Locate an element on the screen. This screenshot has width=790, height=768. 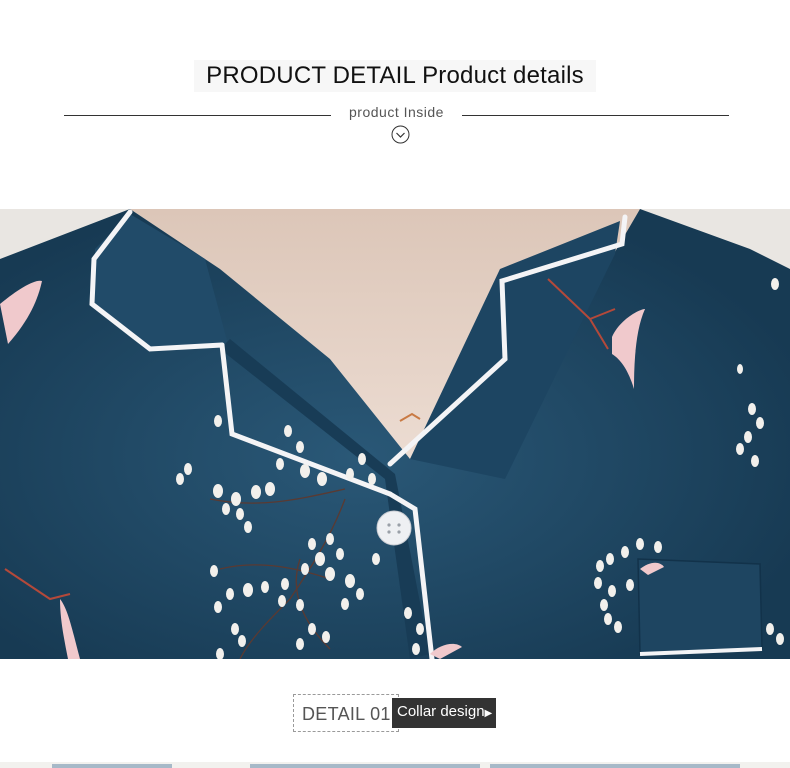
next-section-edge is located at coordinates (395, 765).